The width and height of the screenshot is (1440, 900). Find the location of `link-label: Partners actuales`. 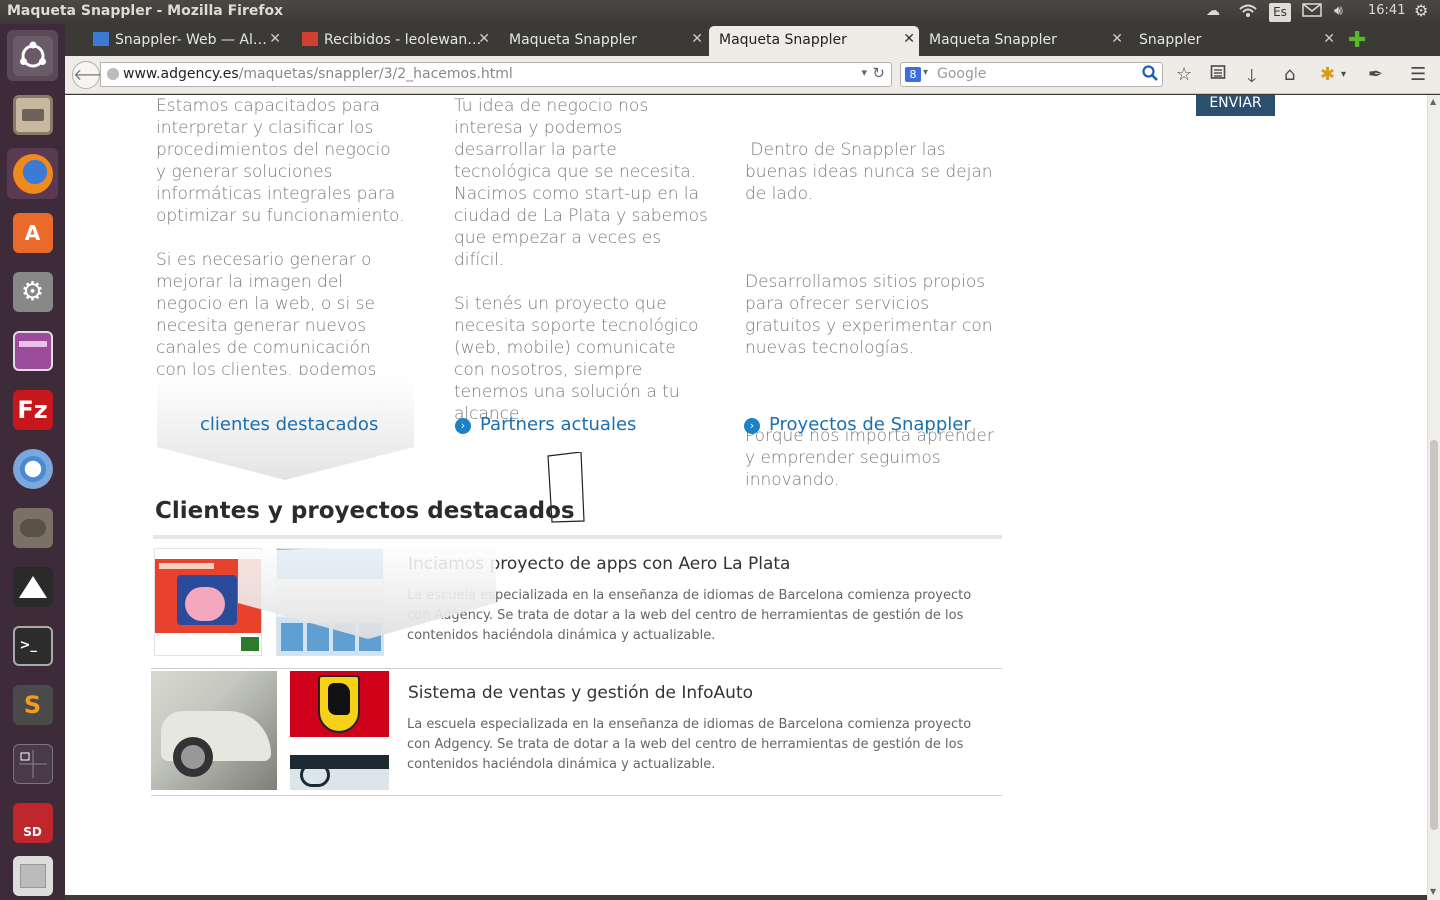

link-label: Partners actuales is located at coordinates (558, 424).